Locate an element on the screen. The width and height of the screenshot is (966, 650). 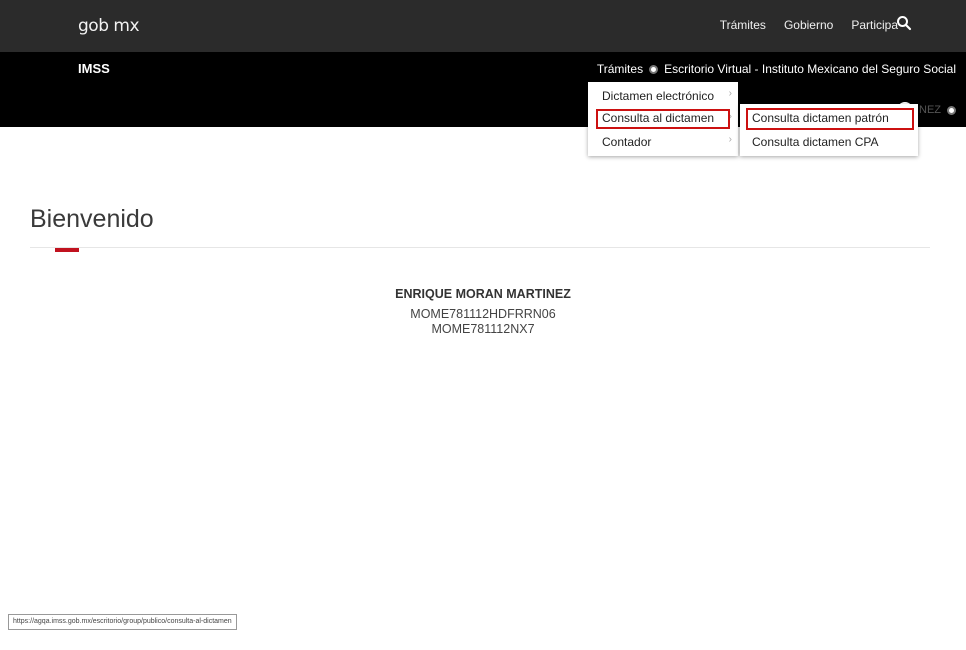
gob-nav: Trámites Gobierno Participa is located at coordinates (809, 25).